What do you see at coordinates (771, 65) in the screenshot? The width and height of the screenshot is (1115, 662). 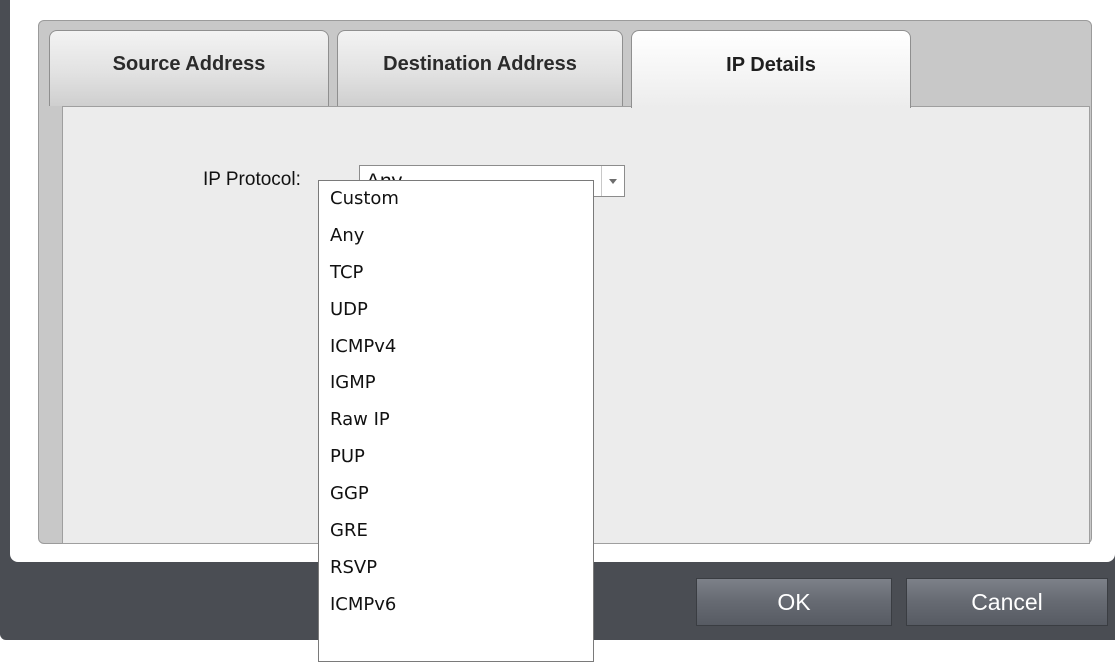 I see `tab-label: IP Details` at bounding box center [771, 65].